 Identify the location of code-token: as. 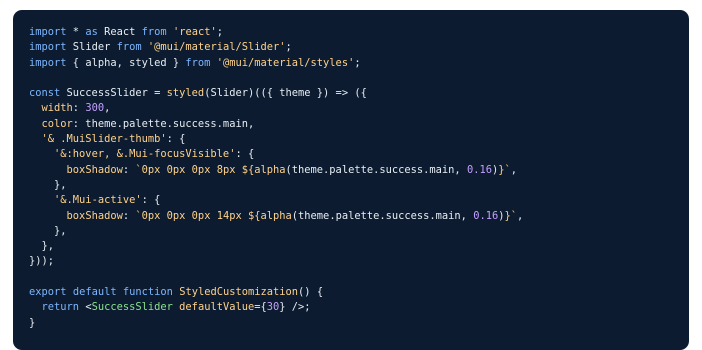
(91, 32).